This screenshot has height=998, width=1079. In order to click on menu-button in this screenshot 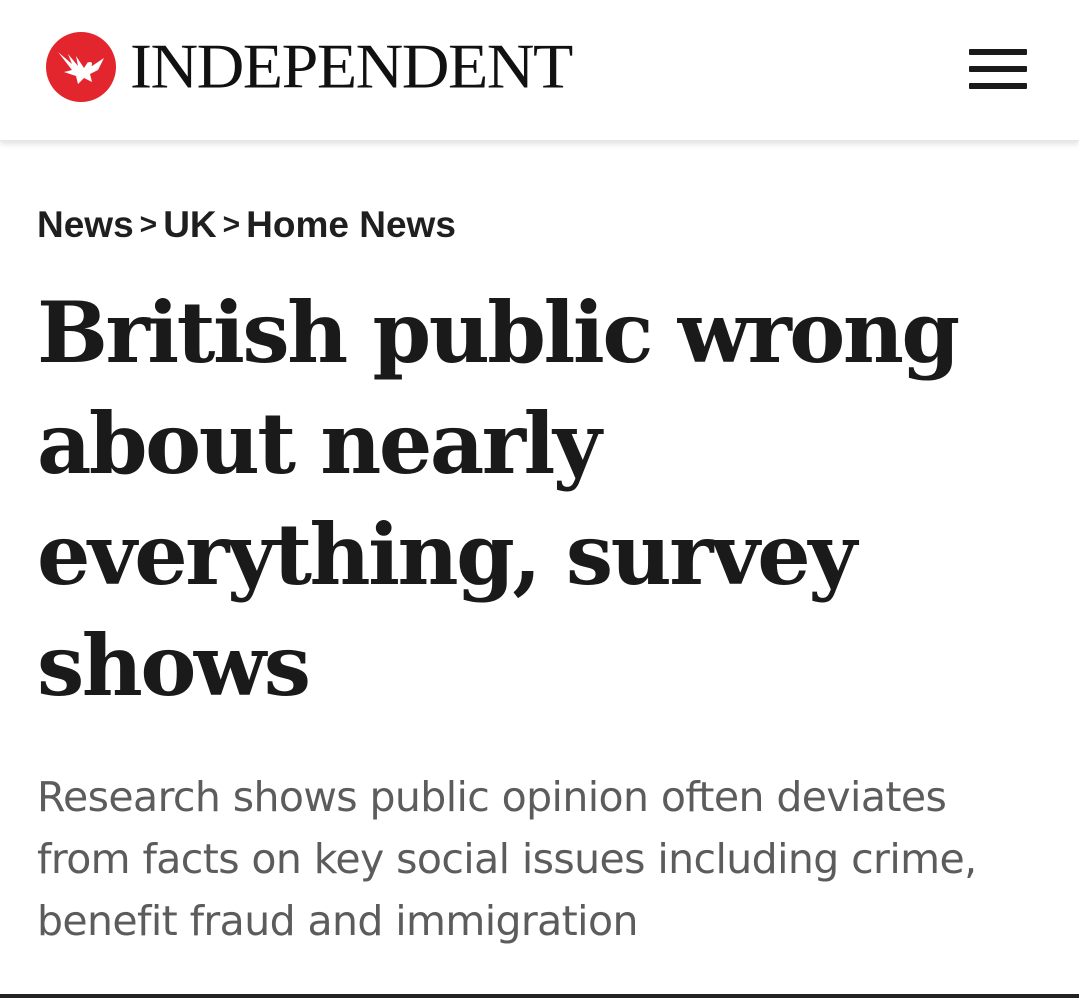, I will do `click(998, 69)`.